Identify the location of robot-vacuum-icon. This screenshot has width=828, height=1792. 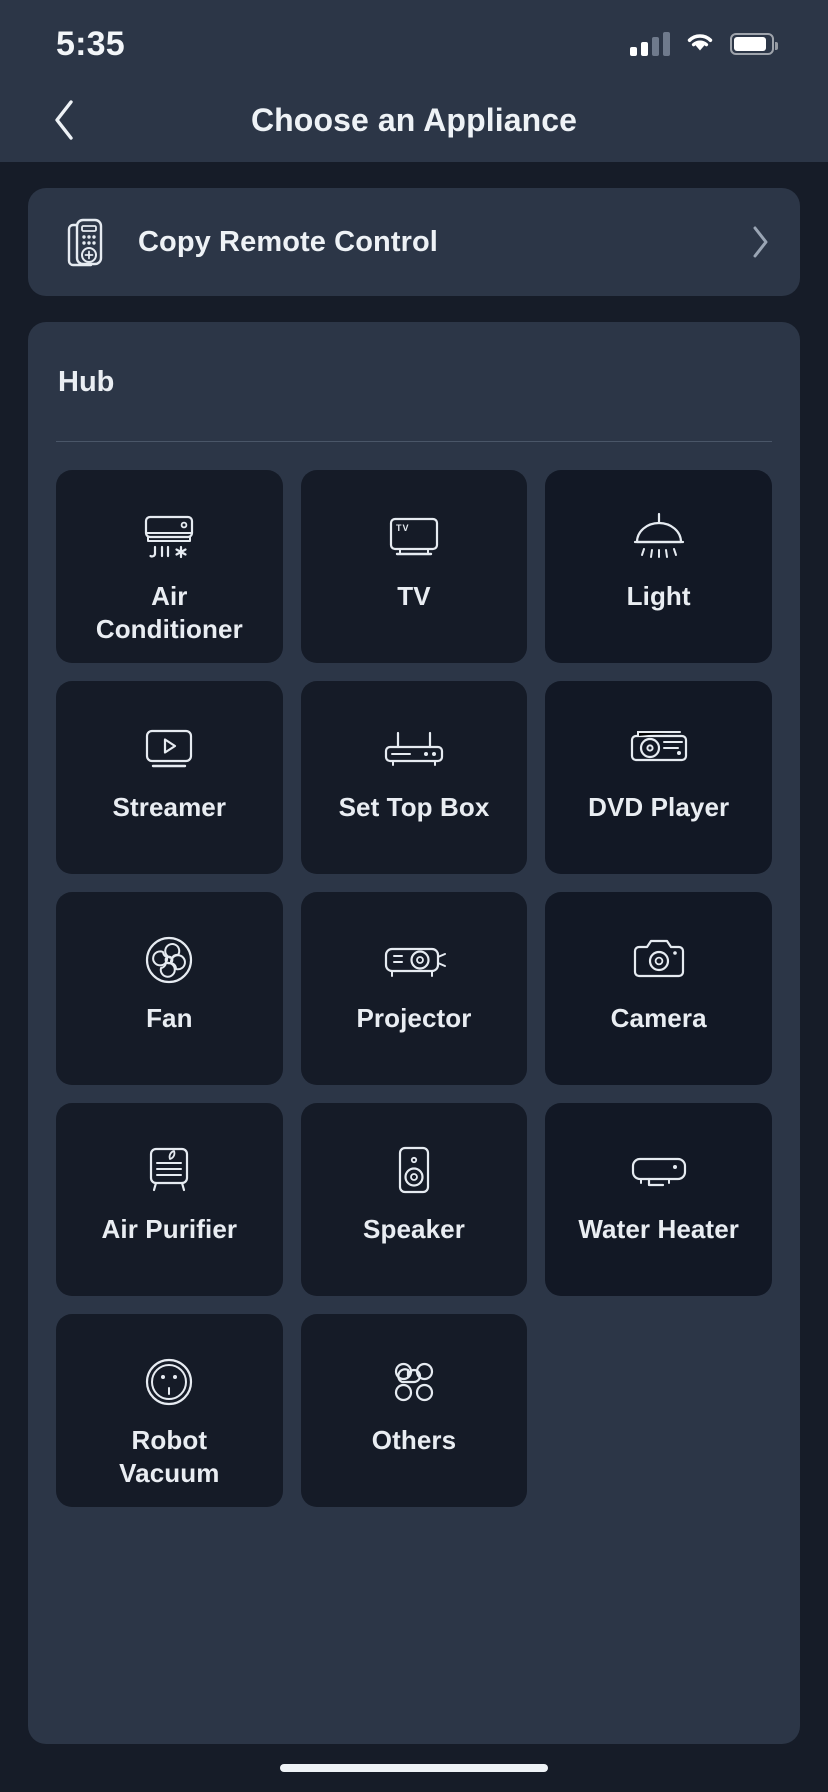
(169, 1382).